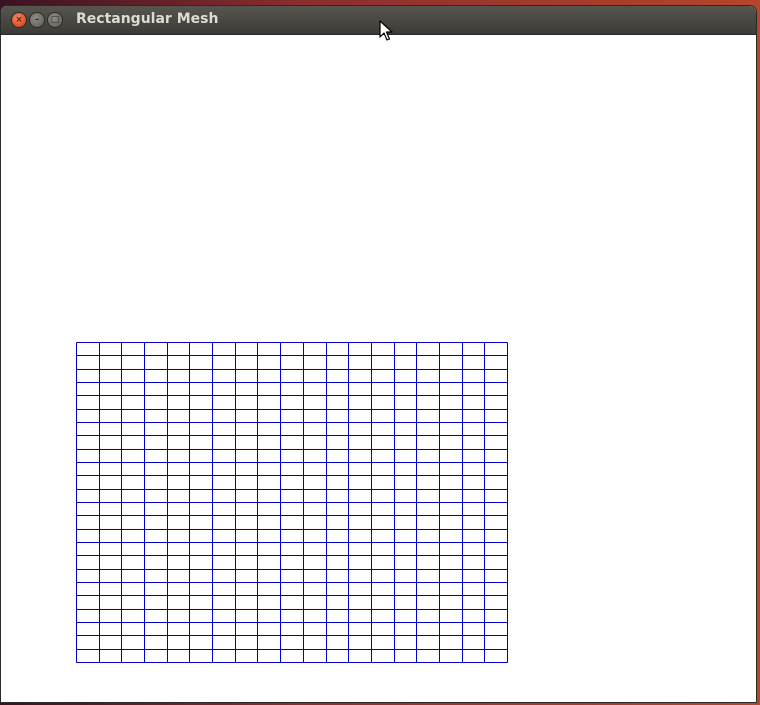  Describe the element at coordinates (19, 20) in the screenshot. I see `close-icon: ×` at that location.